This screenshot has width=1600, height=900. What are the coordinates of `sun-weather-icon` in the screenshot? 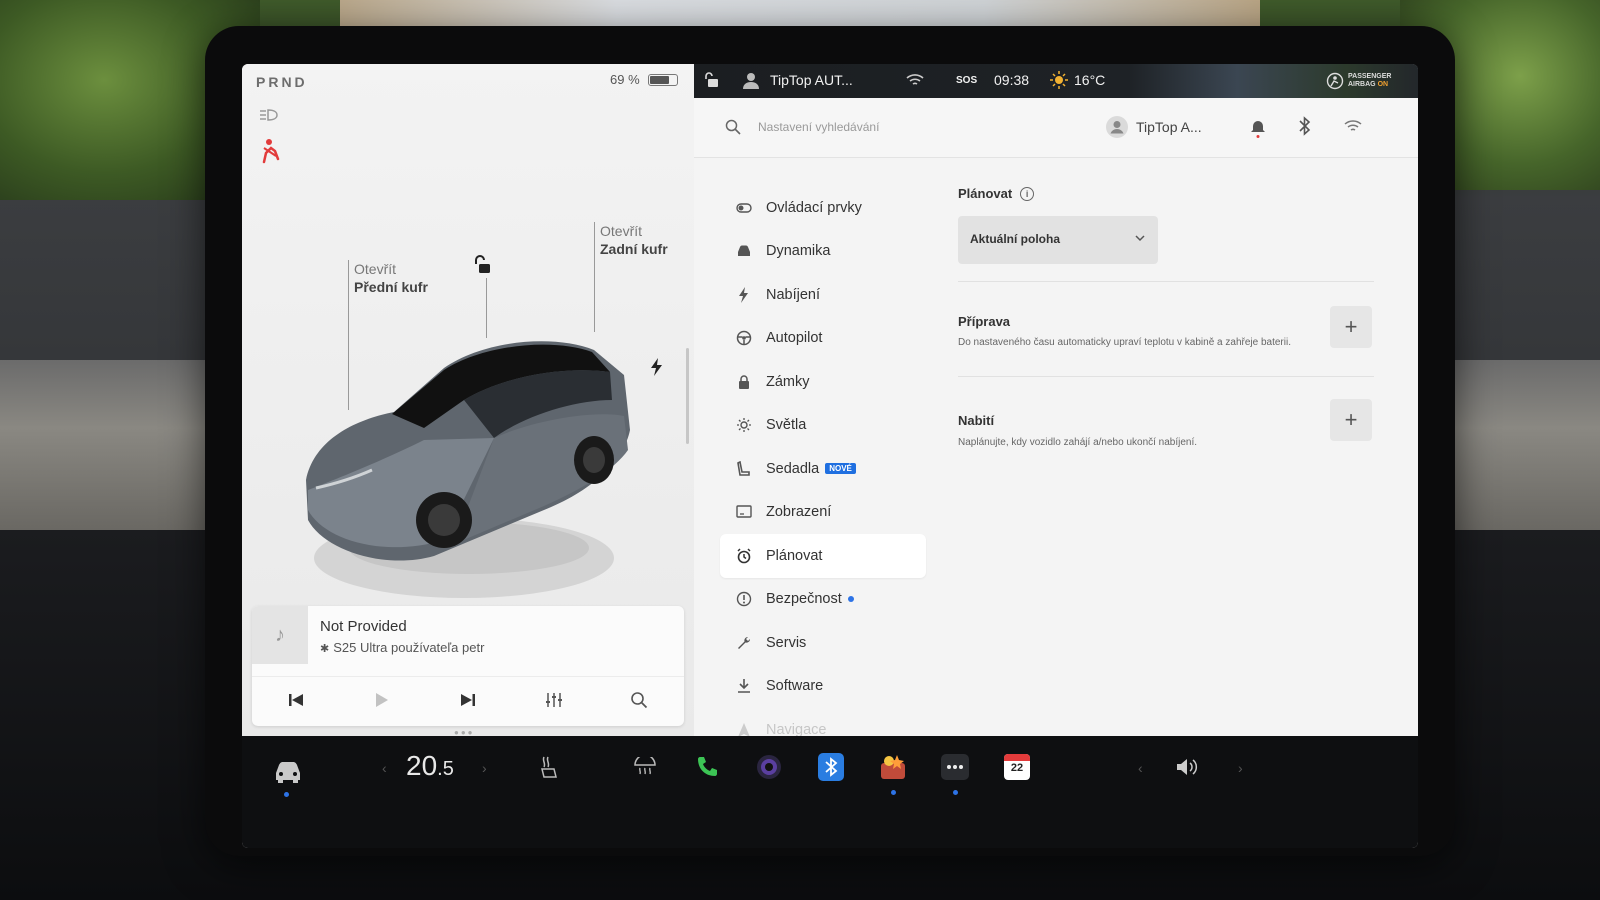 It's located at (1059, 81).